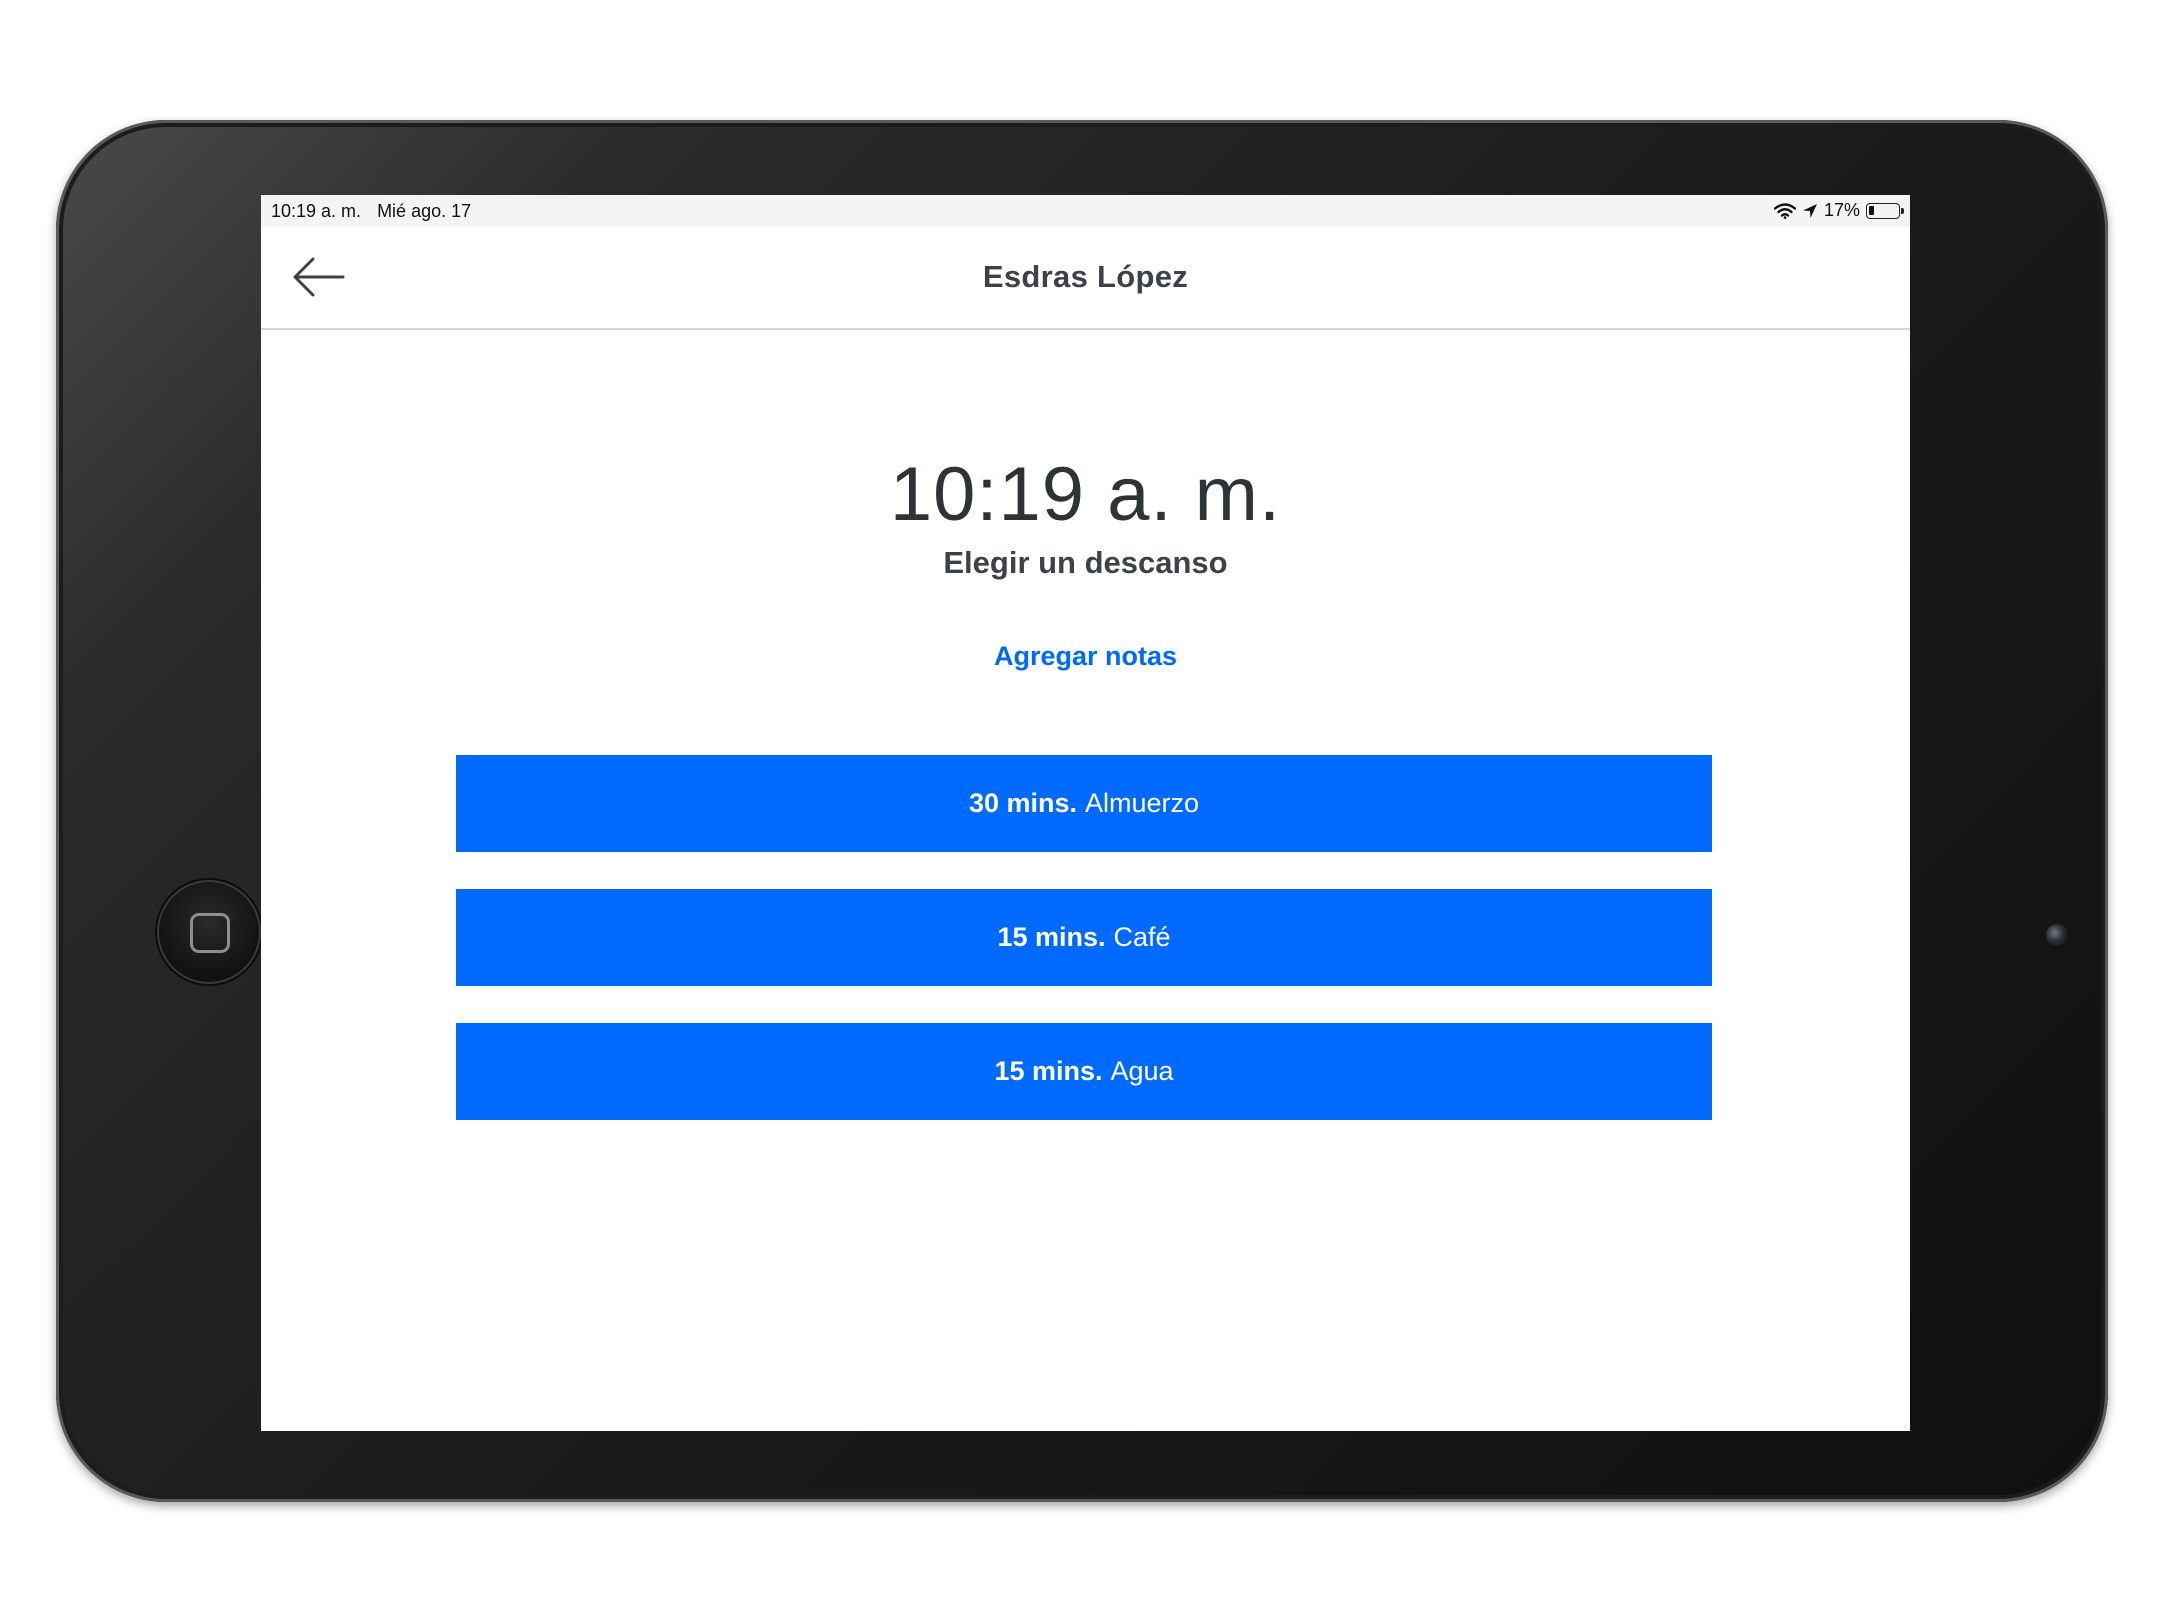  I want to click on break-option-lunch: 30 mins. Almuerzo, so click(1084, 803).